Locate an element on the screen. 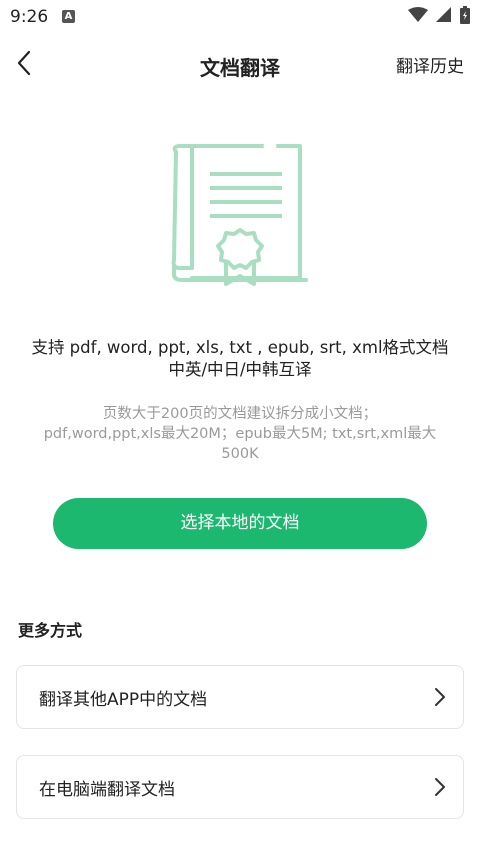 The image size is (480, 855). more-methods-heading: 更多方式 is located at coordinates (50, 630).